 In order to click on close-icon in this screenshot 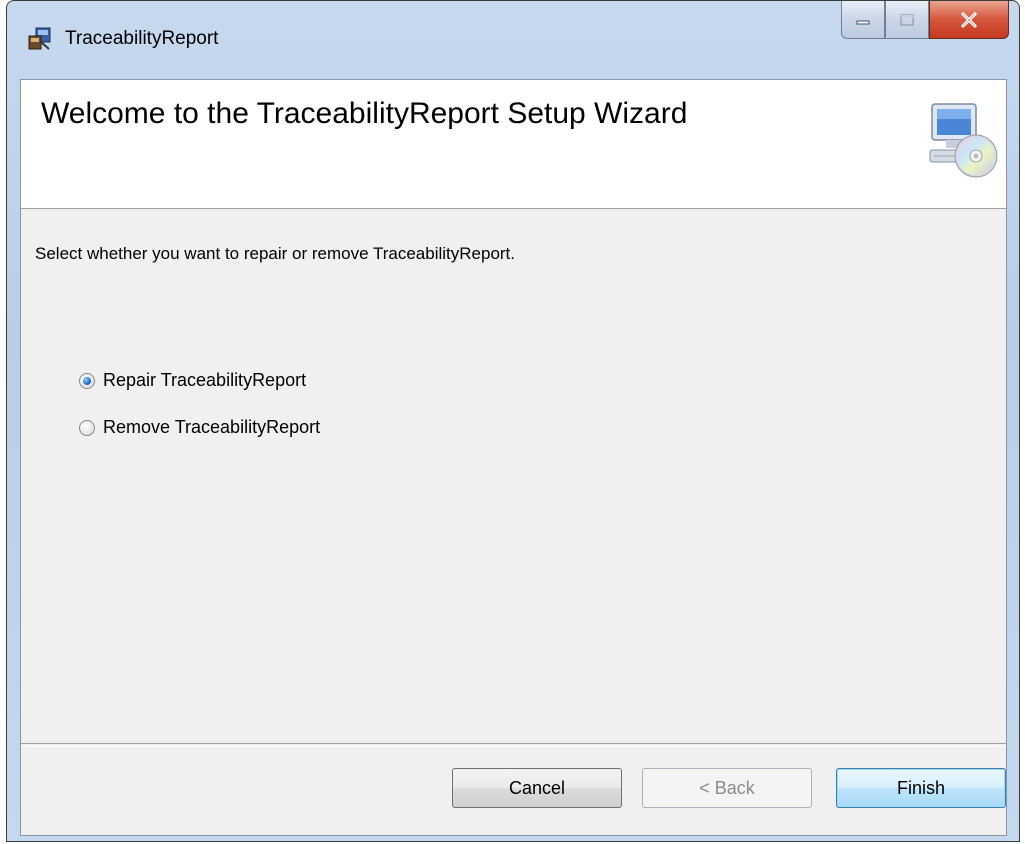, I will do `click(969, 19)`.